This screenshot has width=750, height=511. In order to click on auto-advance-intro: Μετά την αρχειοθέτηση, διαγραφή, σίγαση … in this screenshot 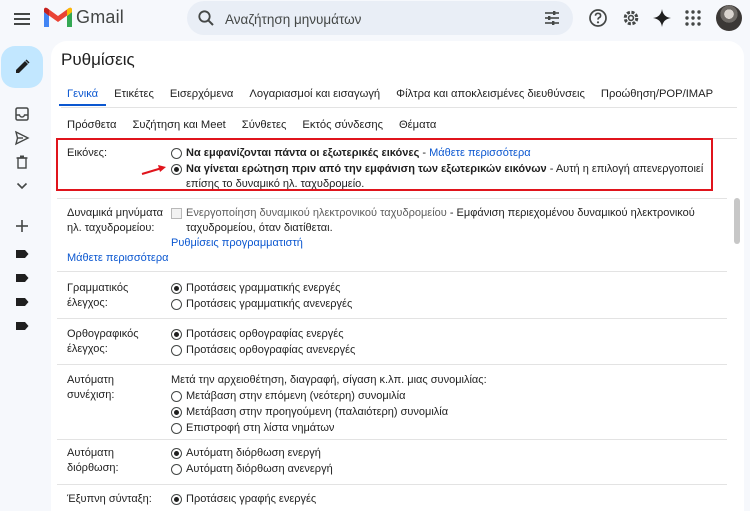, I will do `click(329, 380)`.